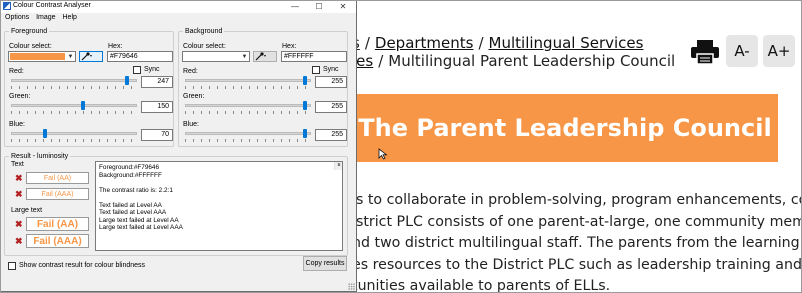 The height and width of the screenshot is (293, 802). What do you see at coordinates (57, 241) in the screenshot?
I see `large-text-aaa-result: Fail (AAA)` at bounding box center [57, 241].